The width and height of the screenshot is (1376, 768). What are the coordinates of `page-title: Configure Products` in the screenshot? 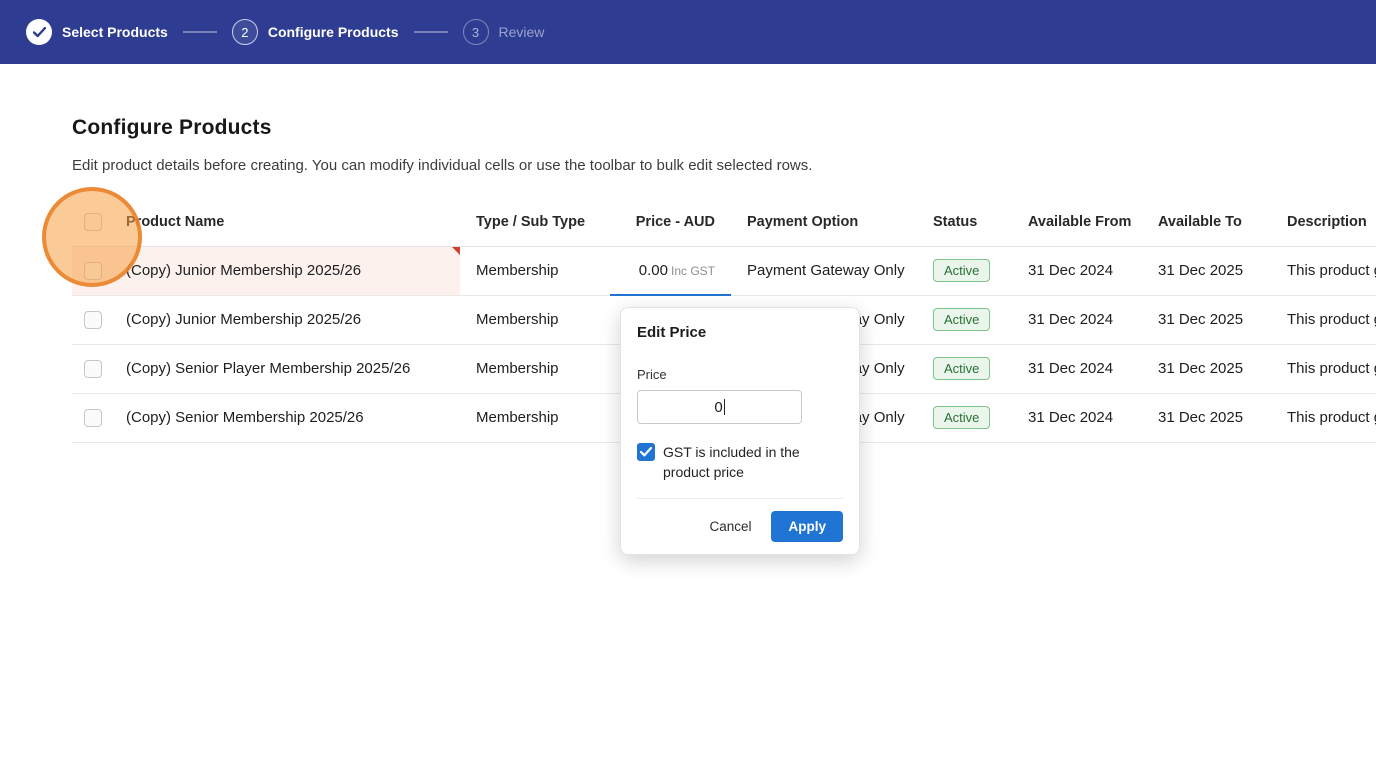 It's located at (172, 127).